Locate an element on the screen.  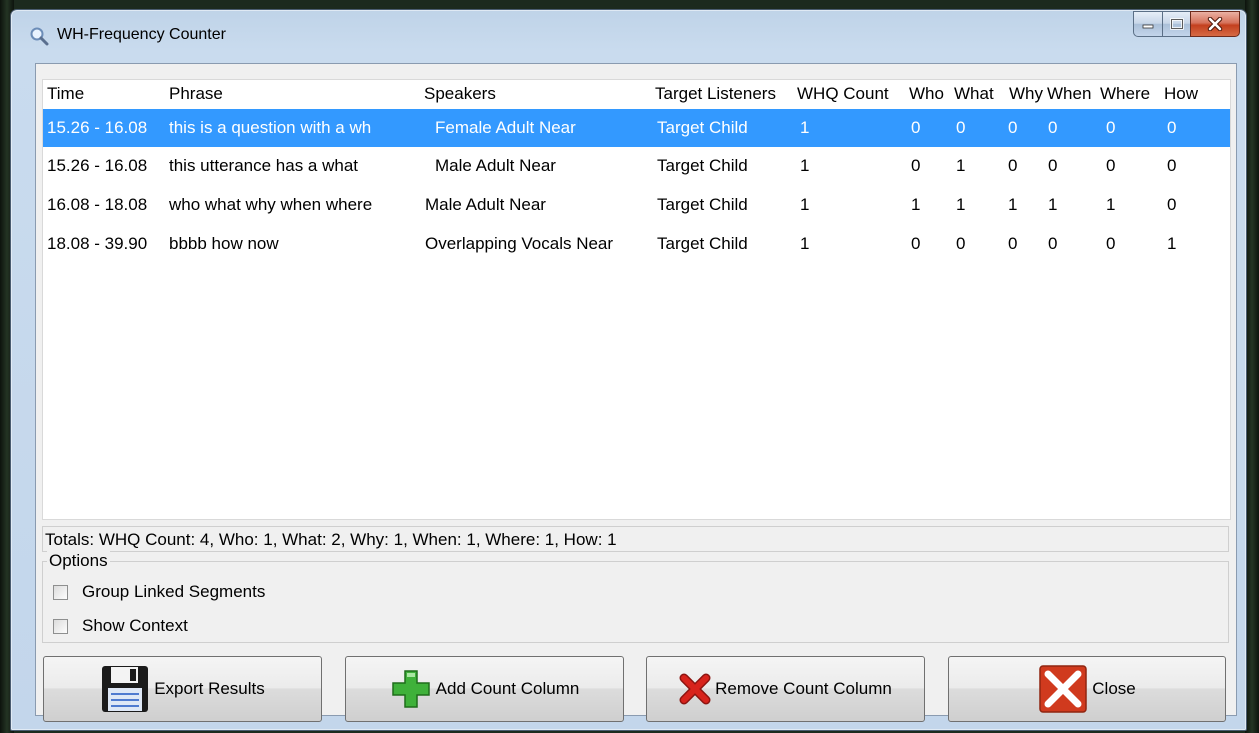
title-bar: WH-Frequency Counter is located at coordinates (628, 36).